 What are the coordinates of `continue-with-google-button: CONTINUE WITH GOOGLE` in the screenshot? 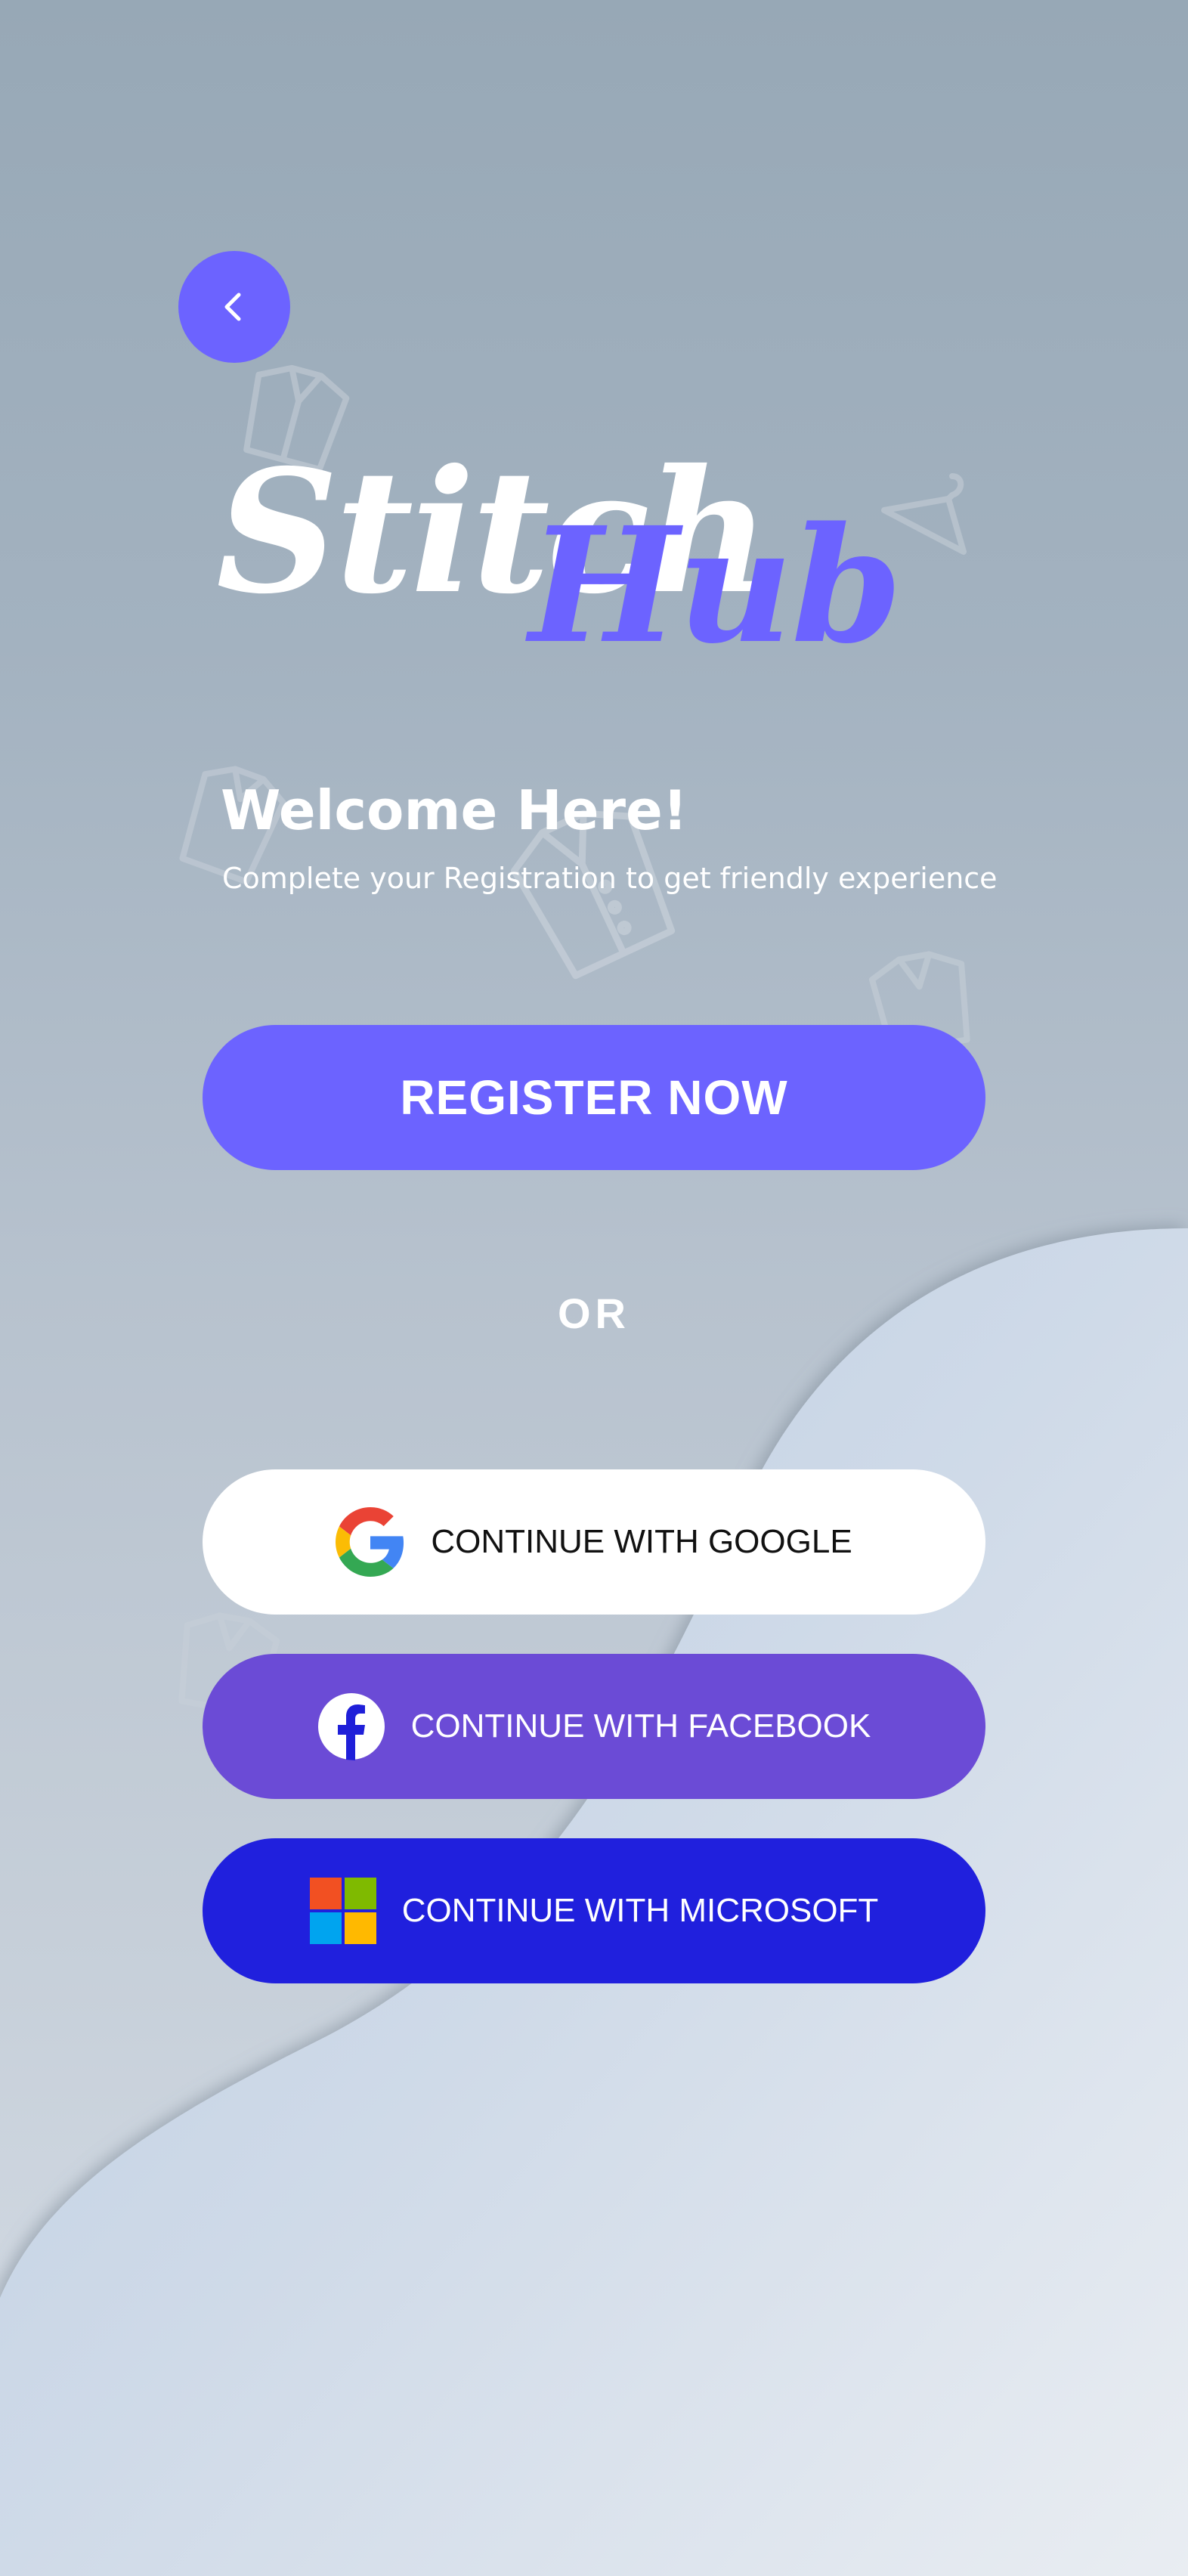 It's located at (594, 1542).